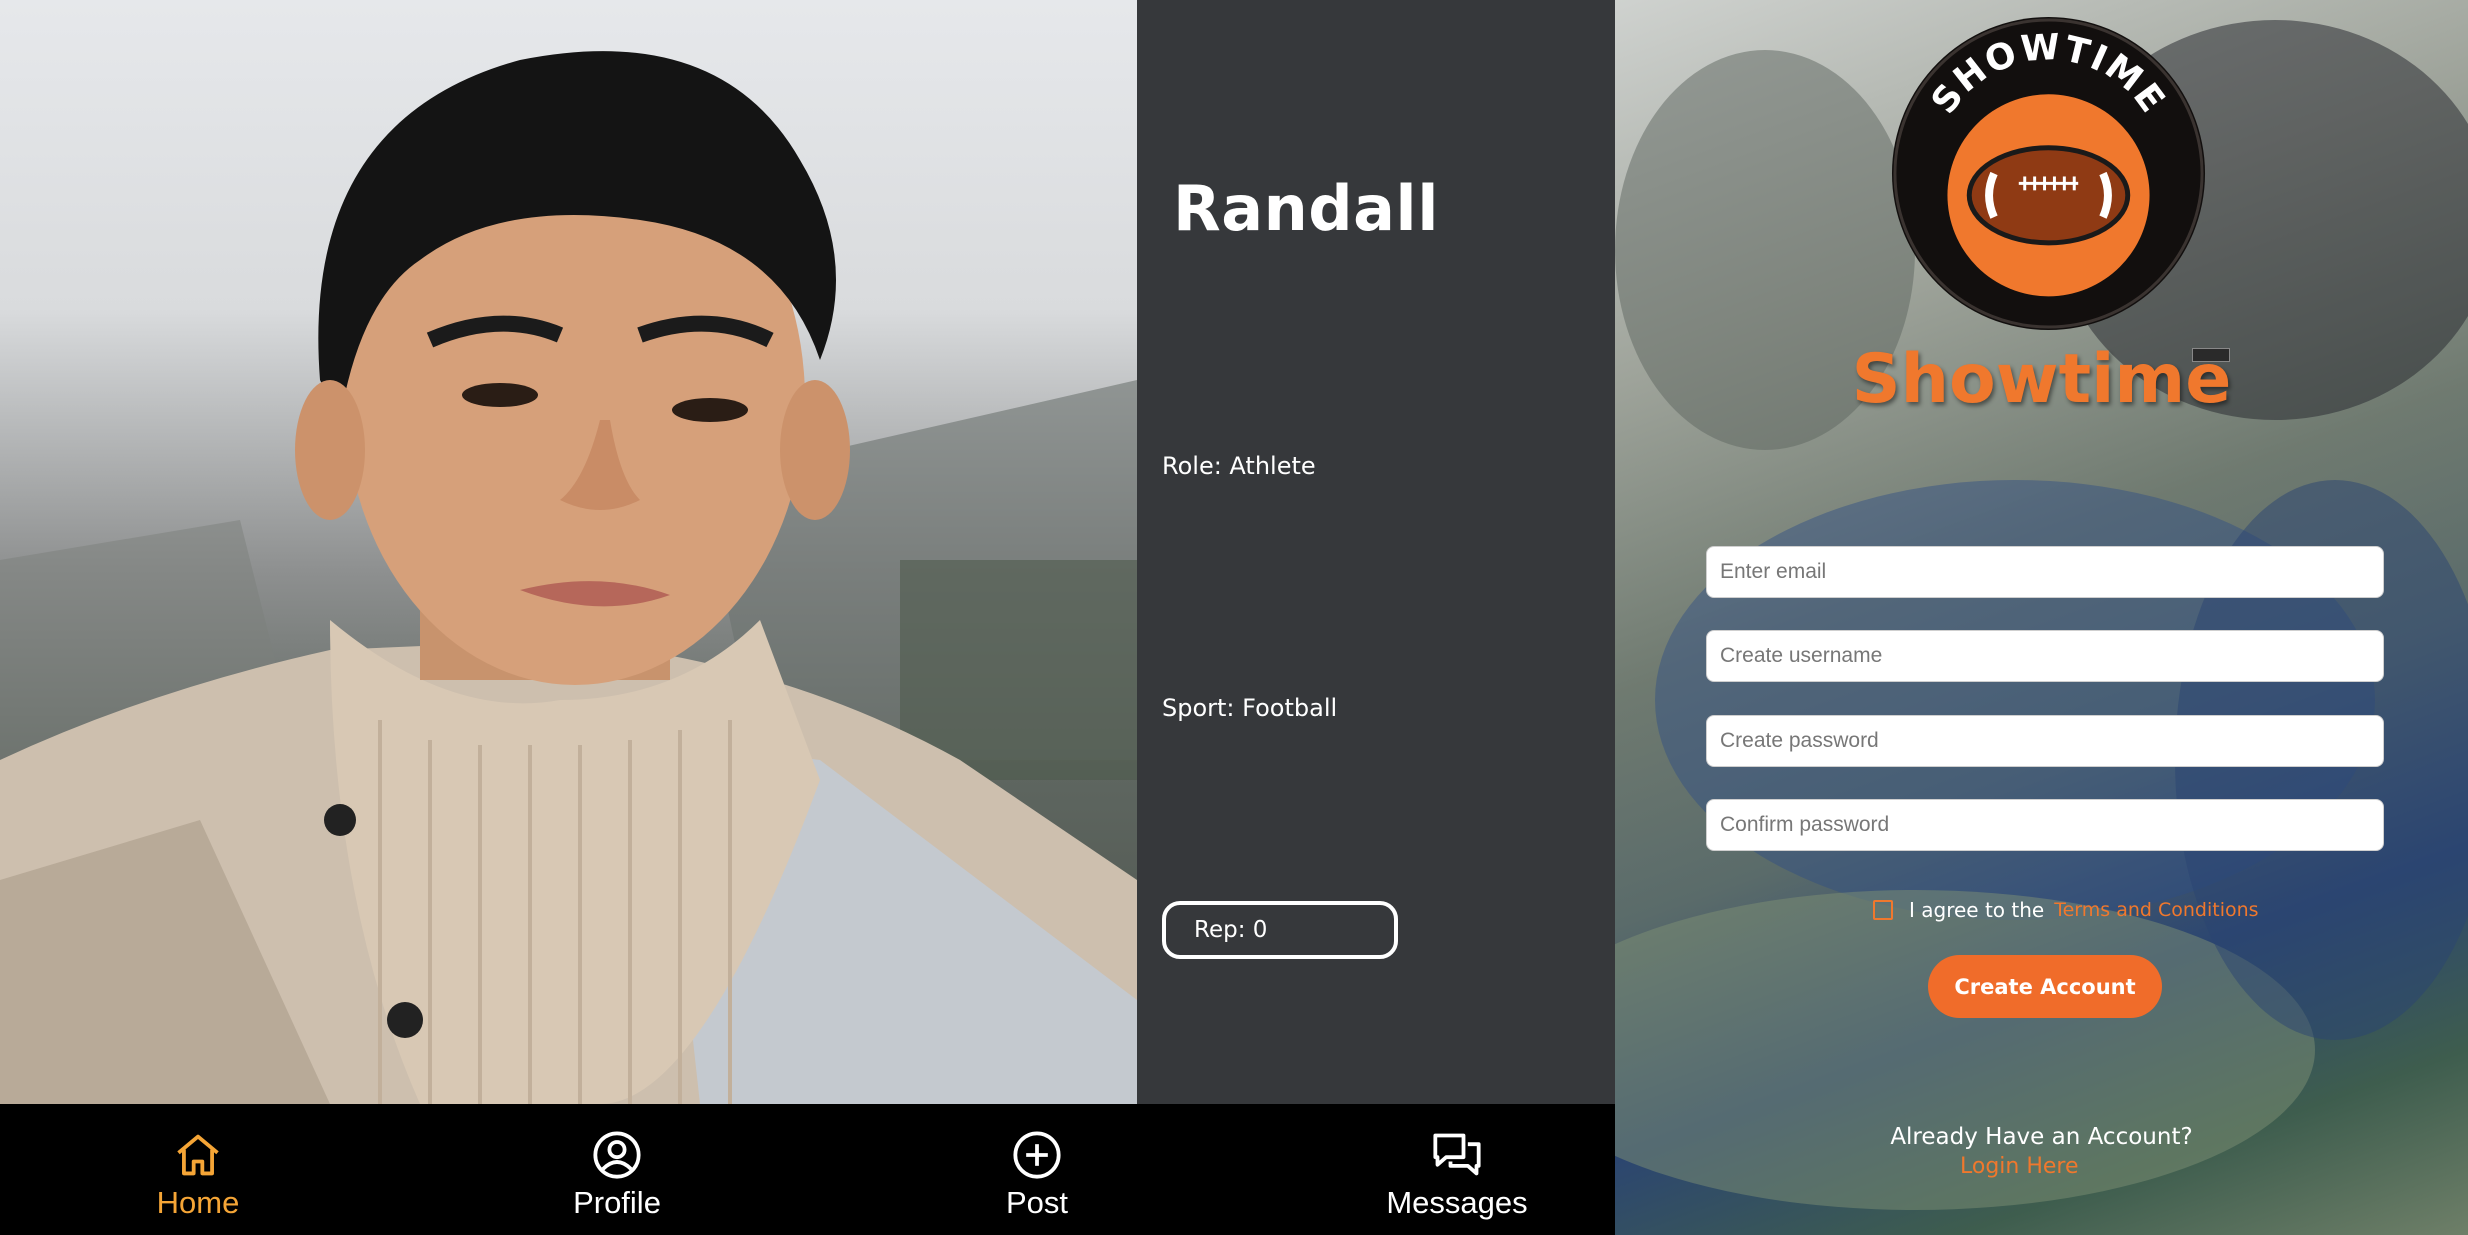  I want to click on create-account-button: Create Account, so click(2045, 986).